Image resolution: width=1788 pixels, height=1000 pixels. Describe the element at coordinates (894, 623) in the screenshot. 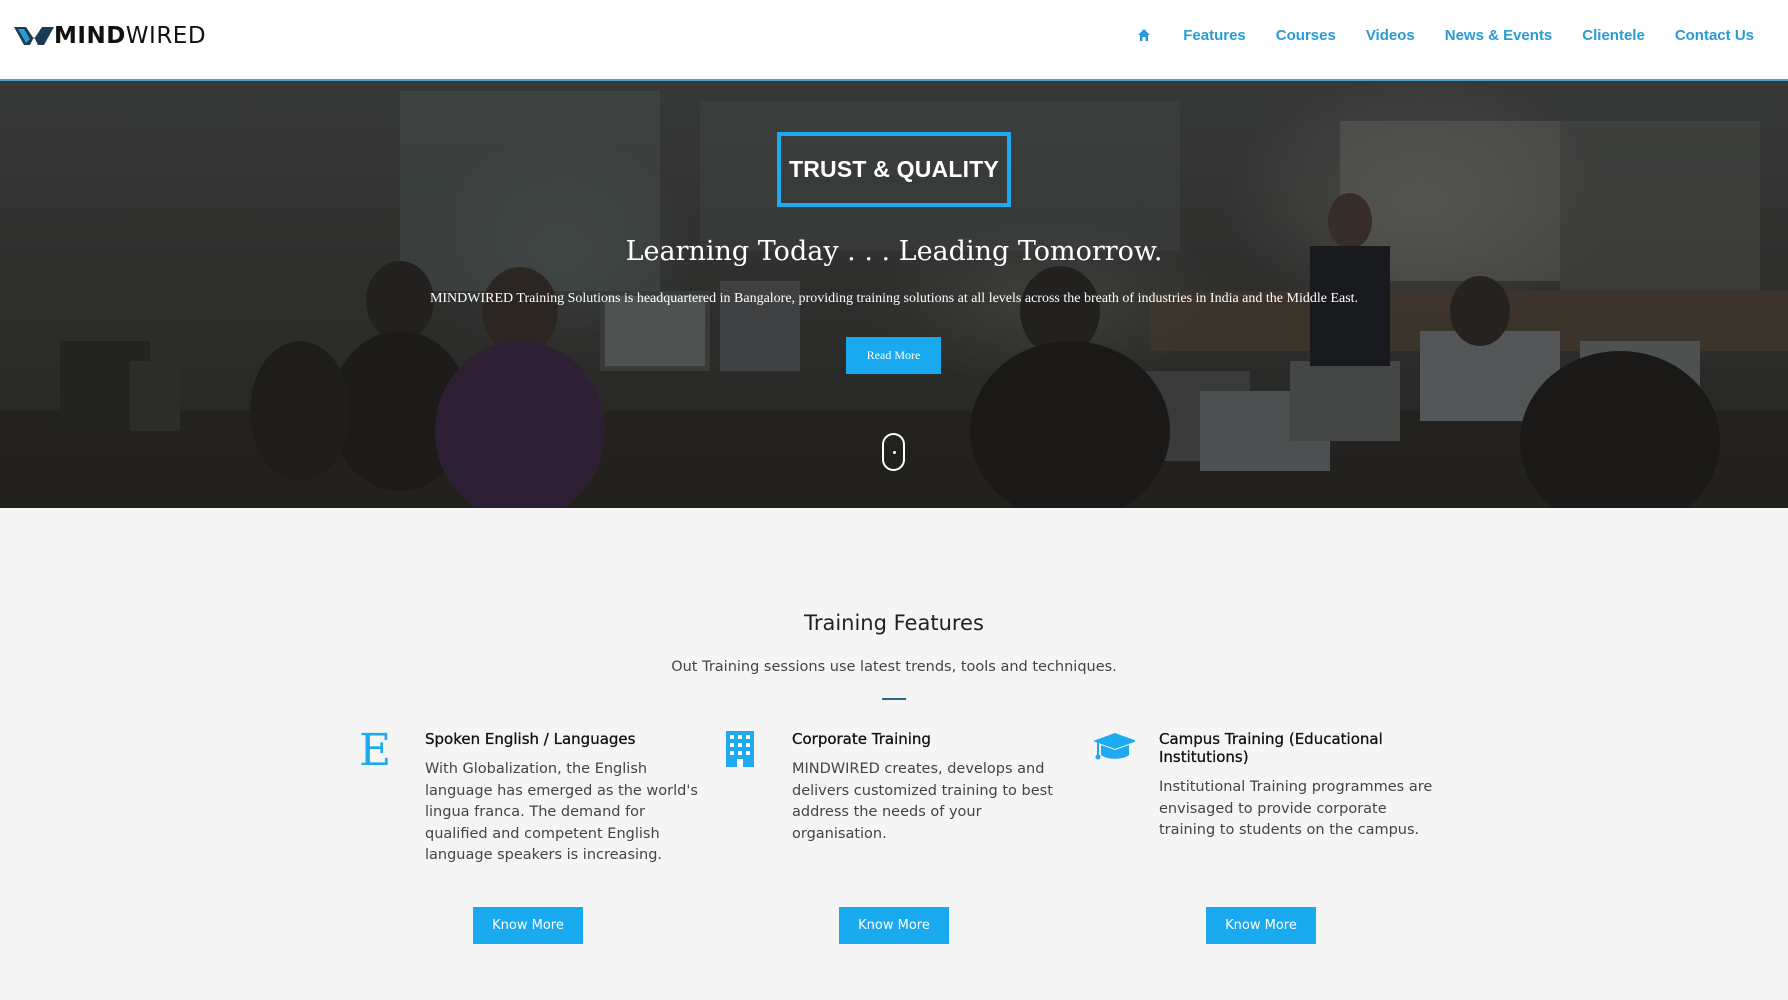

I see `features-title: Training Features` at that location.